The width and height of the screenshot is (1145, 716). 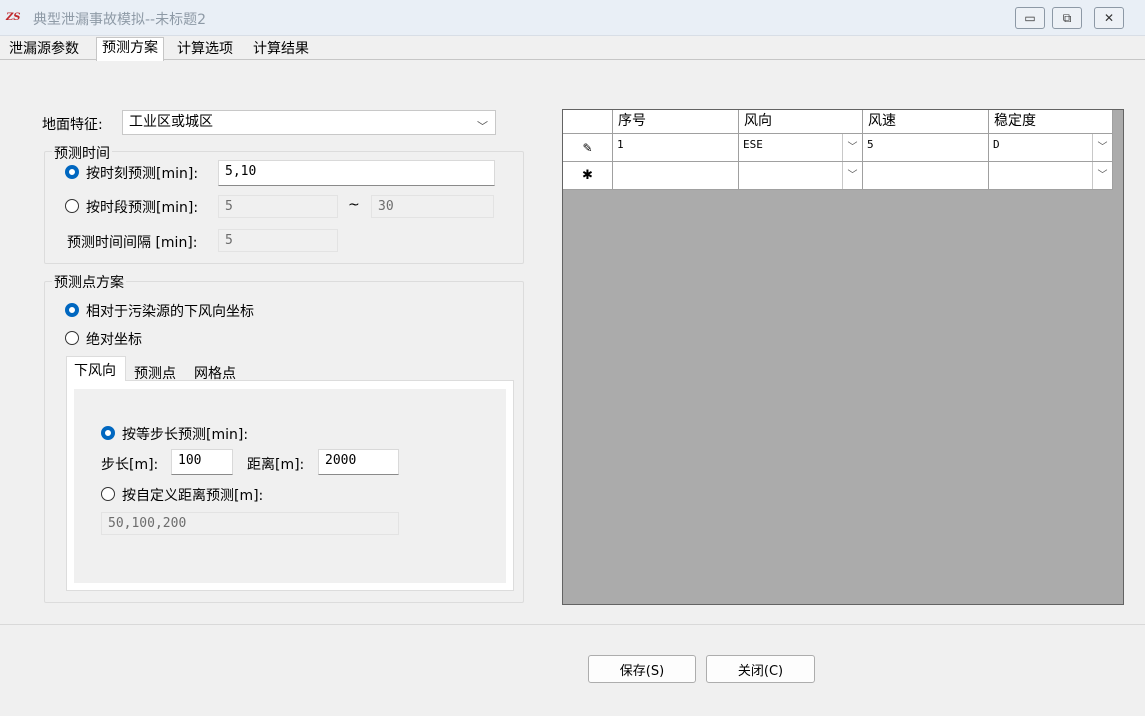 What do you see at coordinates (572, 670) in the screenshot?
I see `footer-bar: 保存(S) 关闭(C)` at bounding box center [572, 670].